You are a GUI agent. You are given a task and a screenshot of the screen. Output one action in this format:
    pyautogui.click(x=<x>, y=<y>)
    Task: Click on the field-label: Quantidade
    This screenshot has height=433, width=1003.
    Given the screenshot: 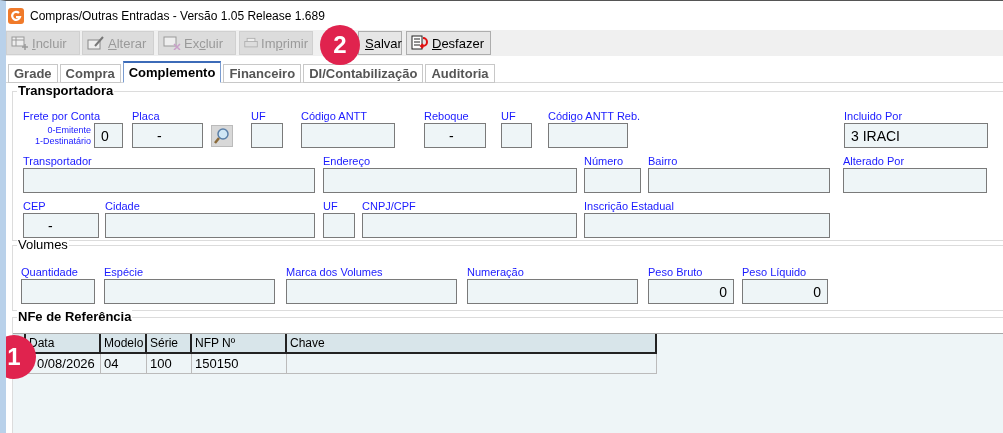 What is the action you would take?
    pyautogui.click(x=49, y=272)
    